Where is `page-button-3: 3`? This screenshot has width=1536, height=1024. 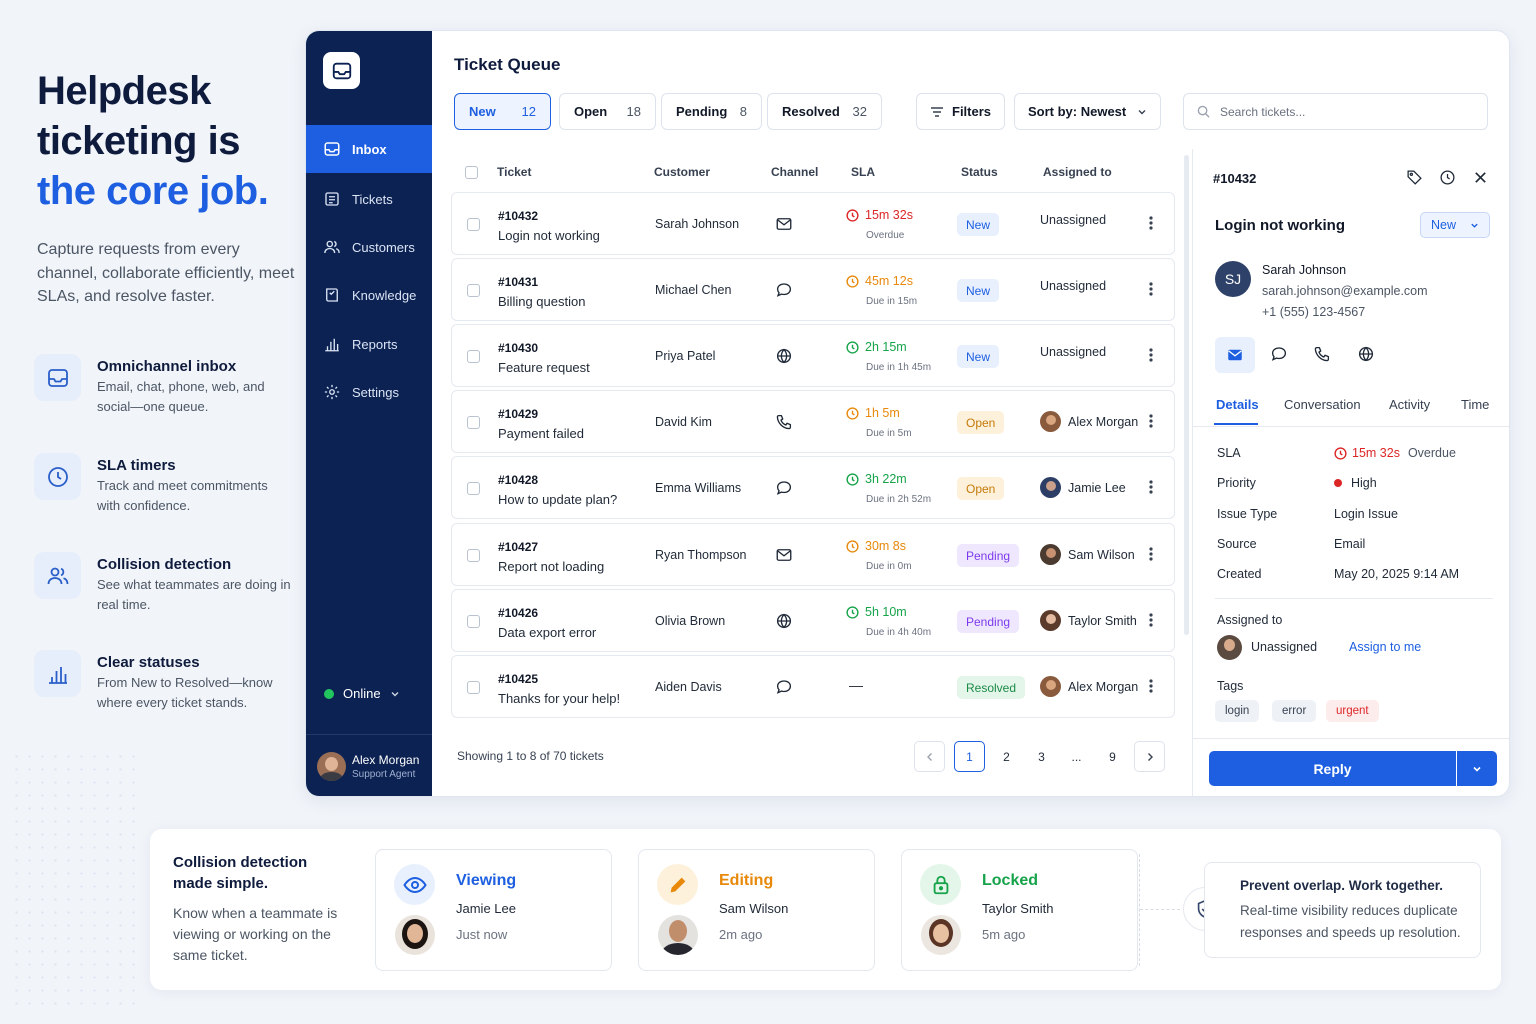
page-button-3: 3 is located at coordinates (1041, 756).